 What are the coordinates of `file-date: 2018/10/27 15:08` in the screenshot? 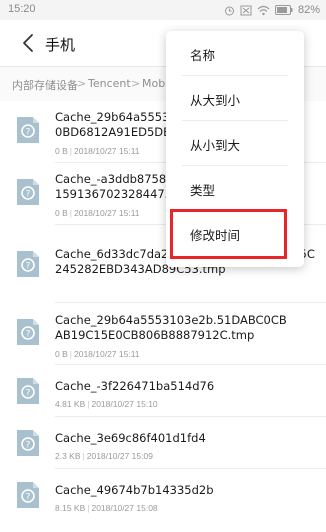 It's located at (124, 508).